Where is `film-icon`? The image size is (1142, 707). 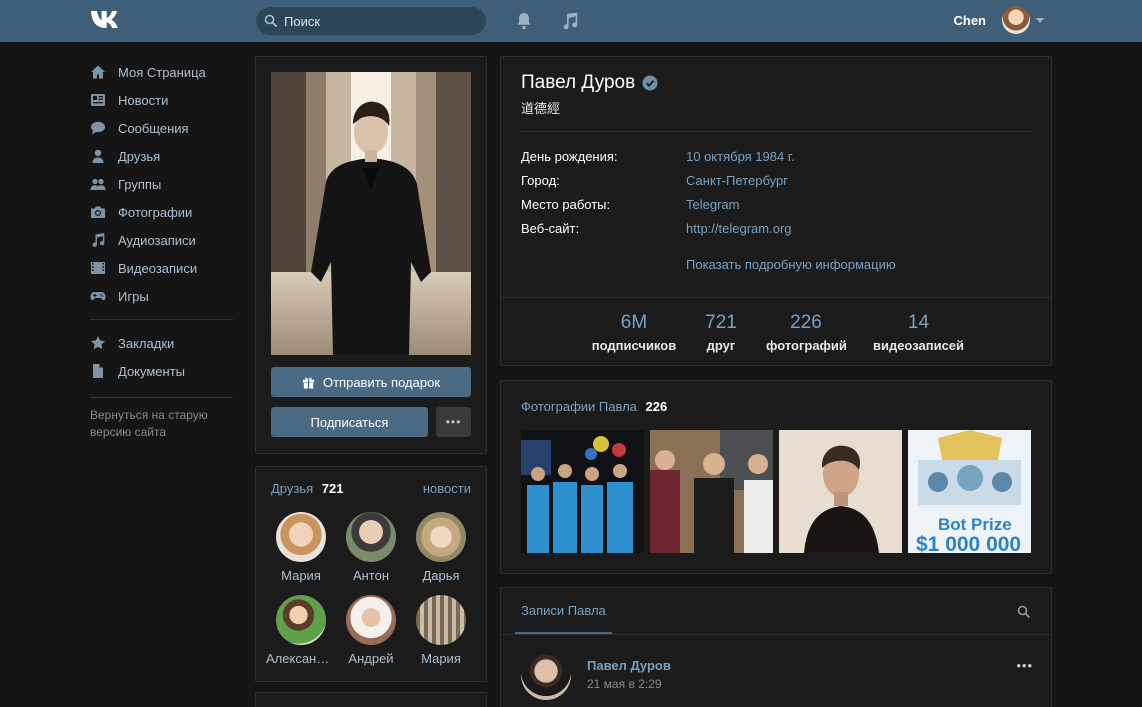
film-icon is located at coordinates (98, 268).